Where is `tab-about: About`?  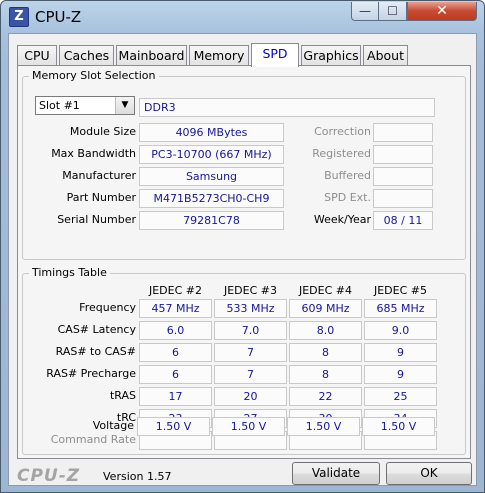 tab-about: About is located at coordinates (385, 55).